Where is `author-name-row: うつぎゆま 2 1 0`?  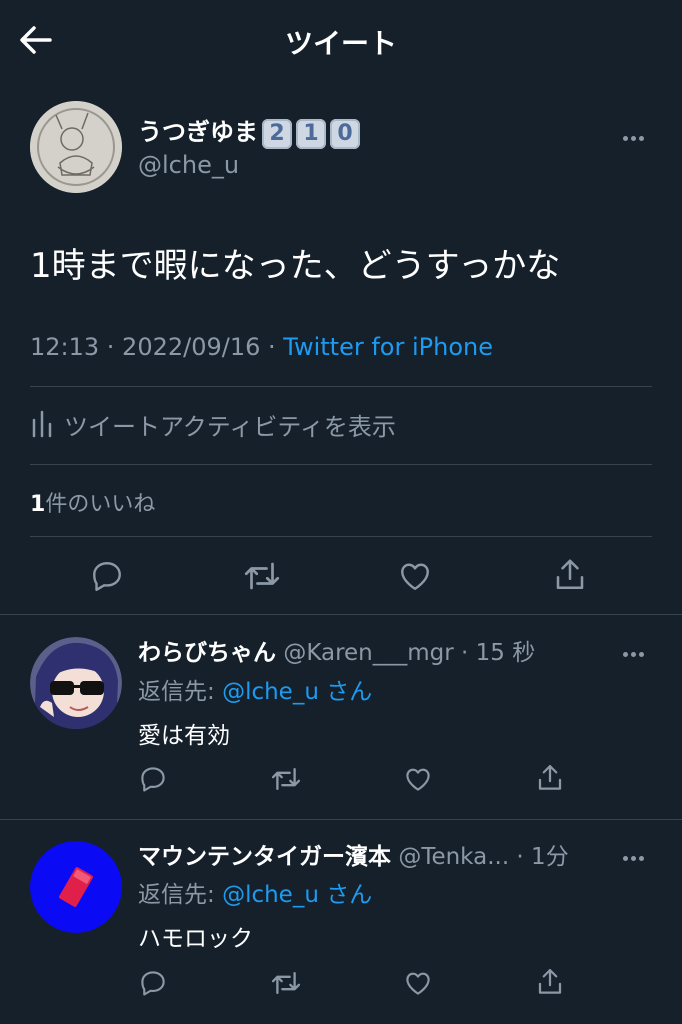 author-name-row: うつぎゆま 2 1 0 is located at coordinates (249, 132).